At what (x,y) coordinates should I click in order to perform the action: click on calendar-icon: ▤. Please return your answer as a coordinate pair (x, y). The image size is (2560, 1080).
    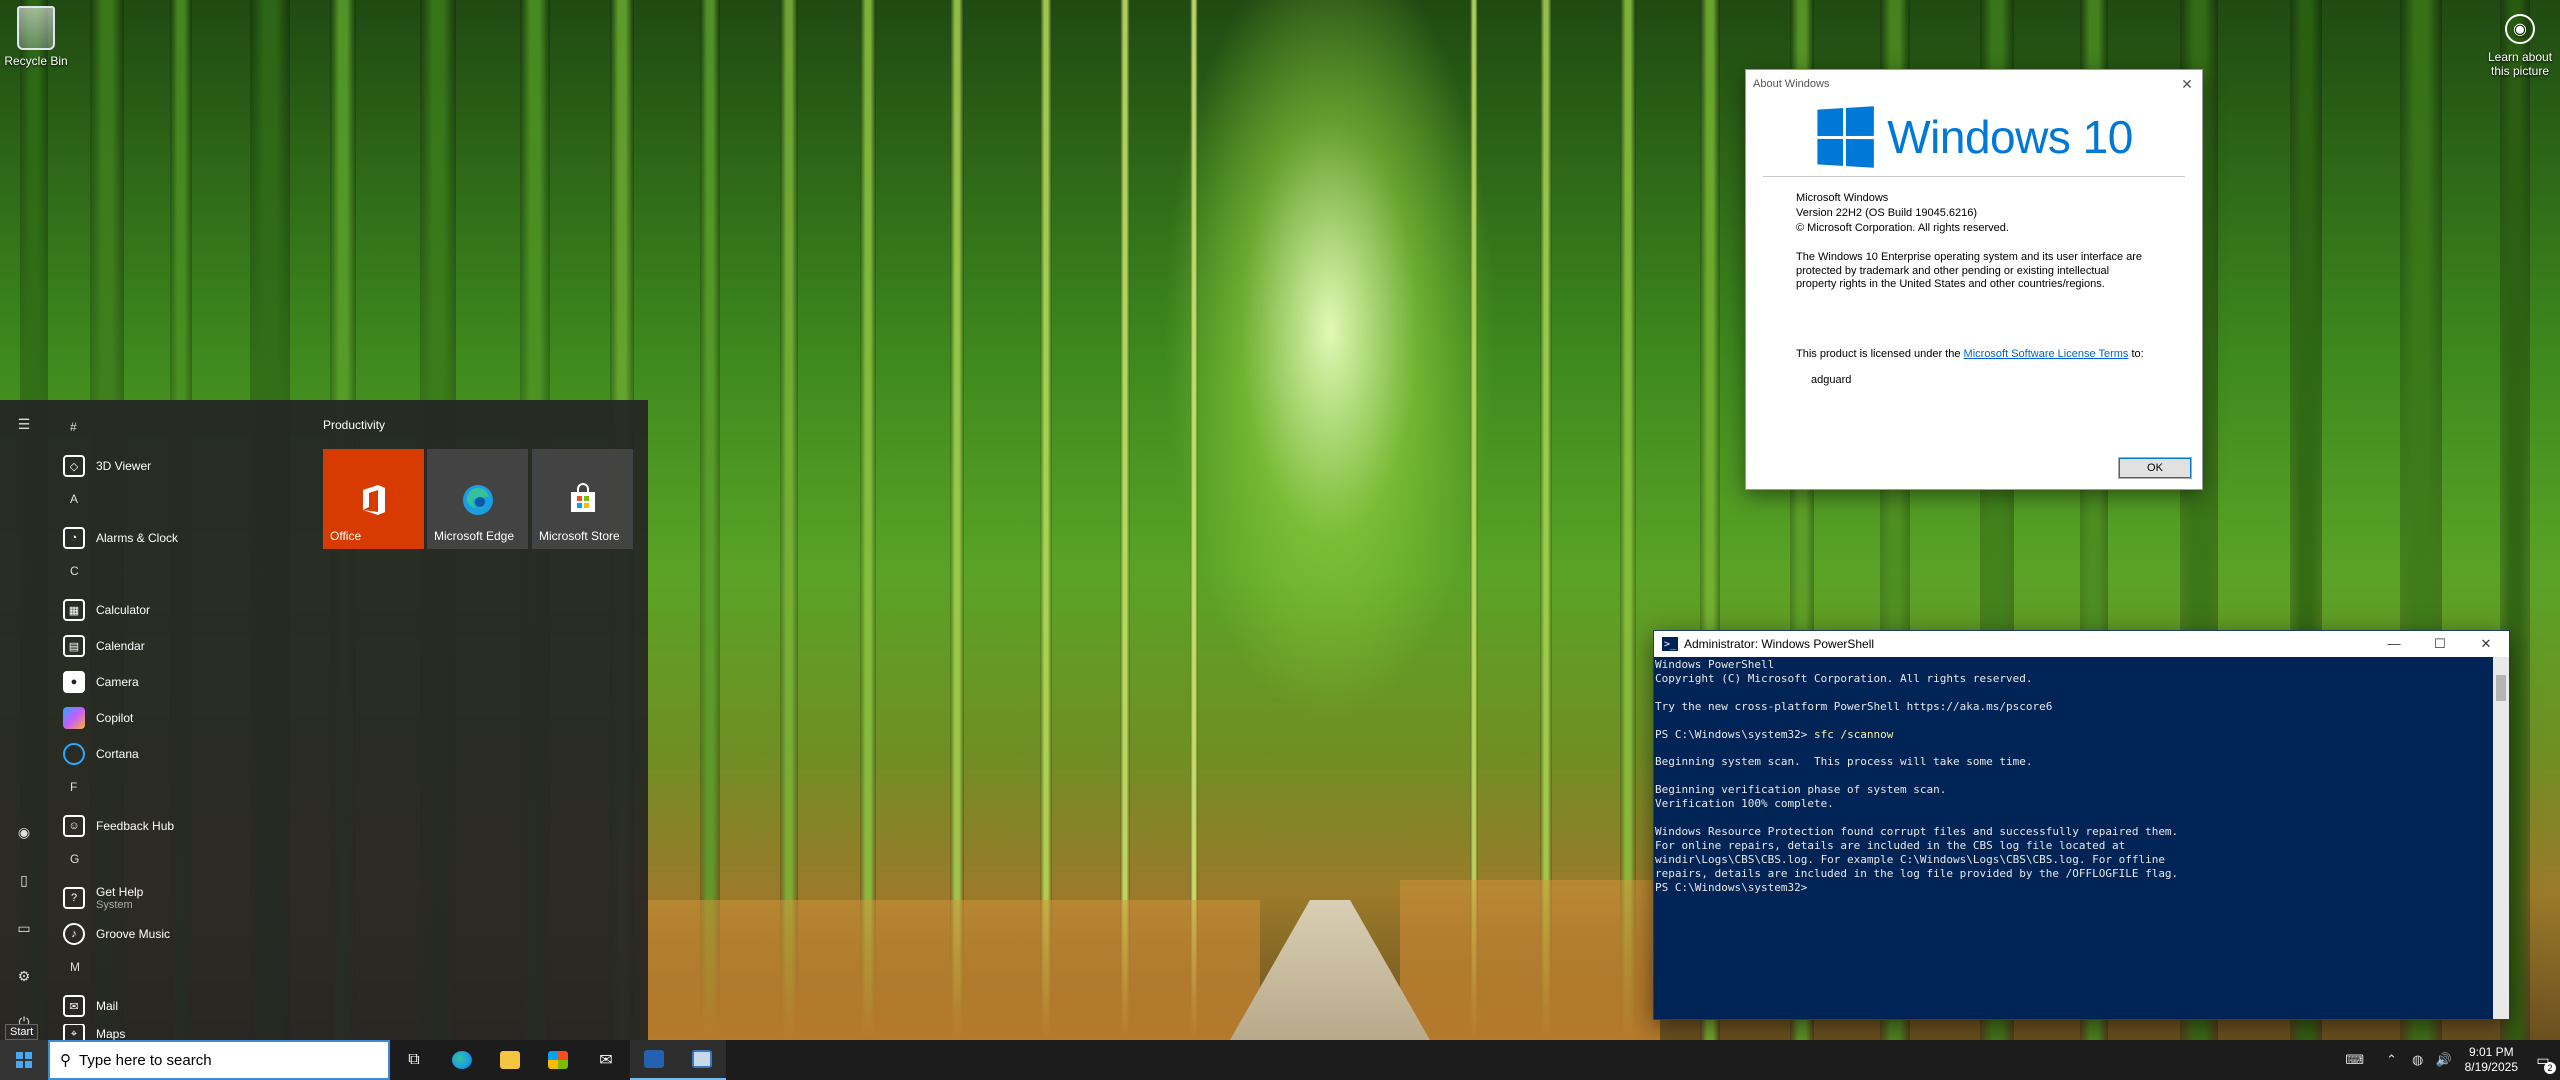
    Looking at the image, I should click on (74, 646).